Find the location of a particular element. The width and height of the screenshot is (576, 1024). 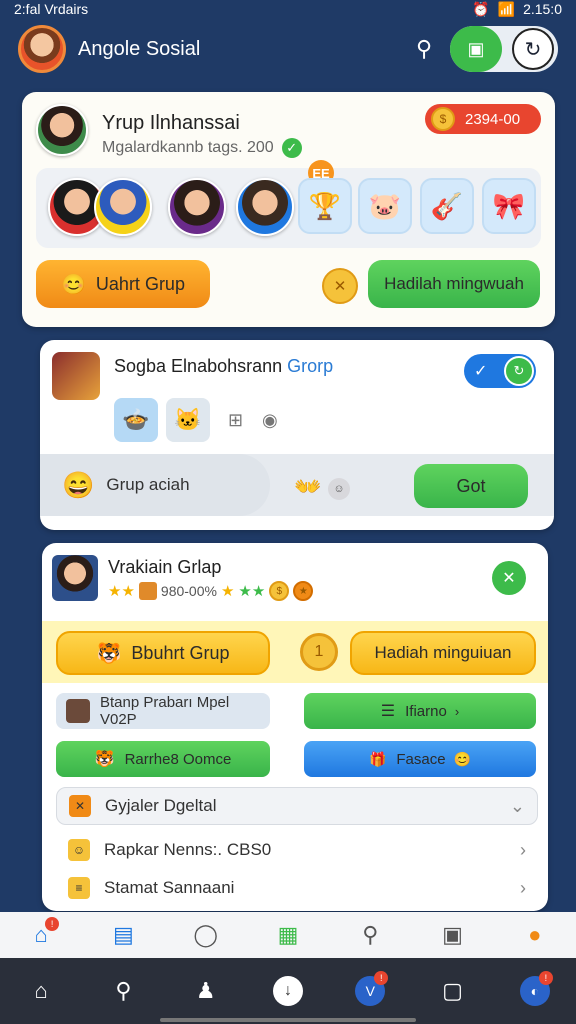

event-row: Btanp Prabarı Mpel V02P is located at coordinates (163, 711).